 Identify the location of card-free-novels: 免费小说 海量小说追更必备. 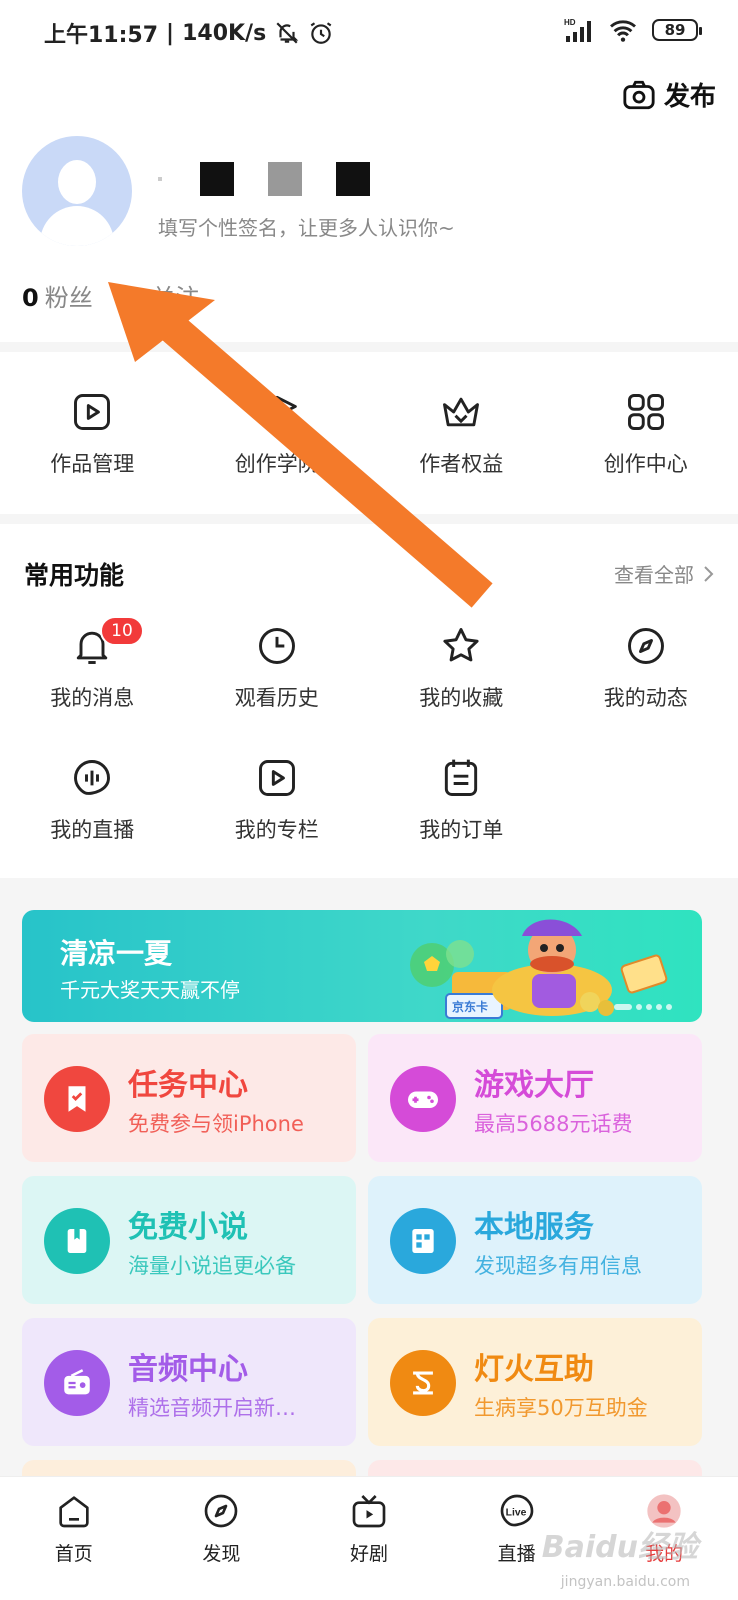
(189, 1240).